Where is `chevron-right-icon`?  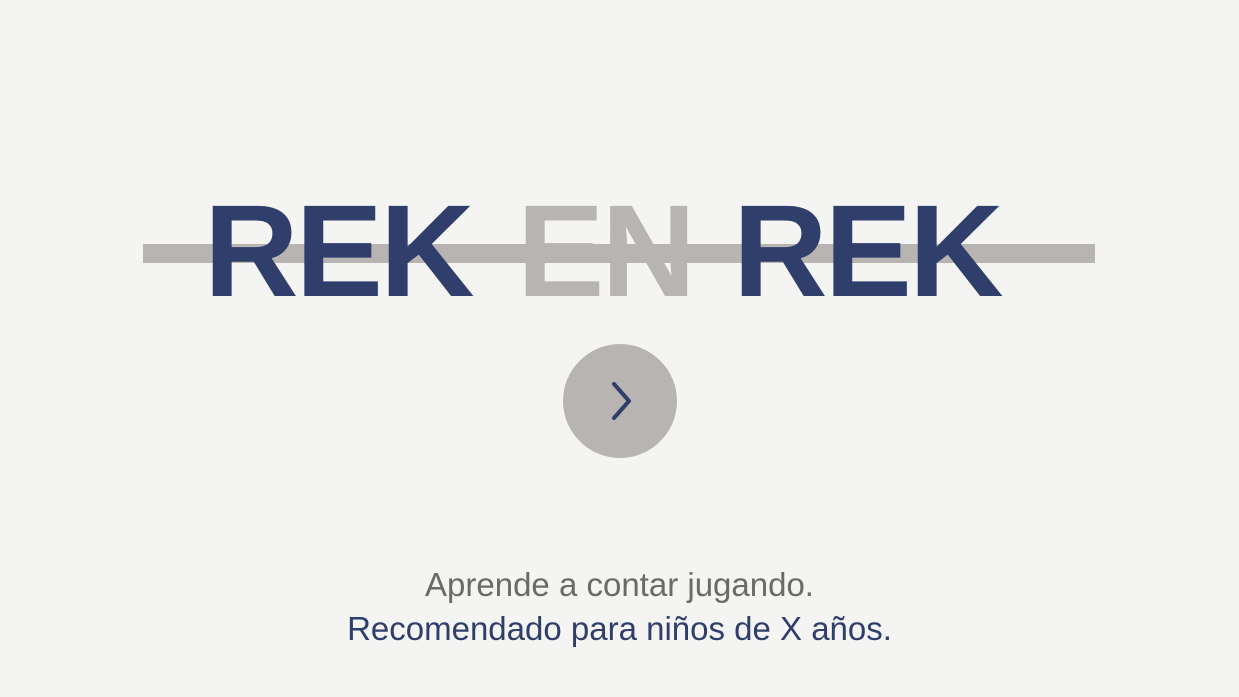 chevron-right-icon is located at coordinates (621, 401).